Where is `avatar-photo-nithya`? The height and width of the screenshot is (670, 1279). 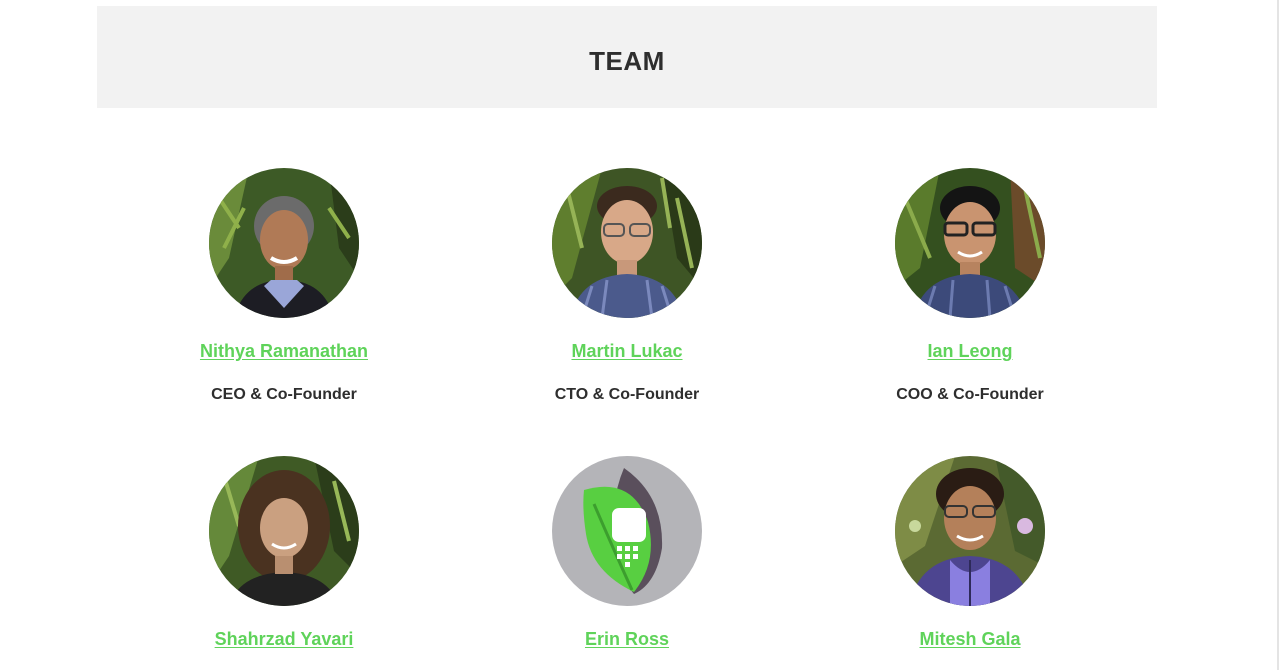
avatar-photo-nithya is located at coordinates (284, 243).